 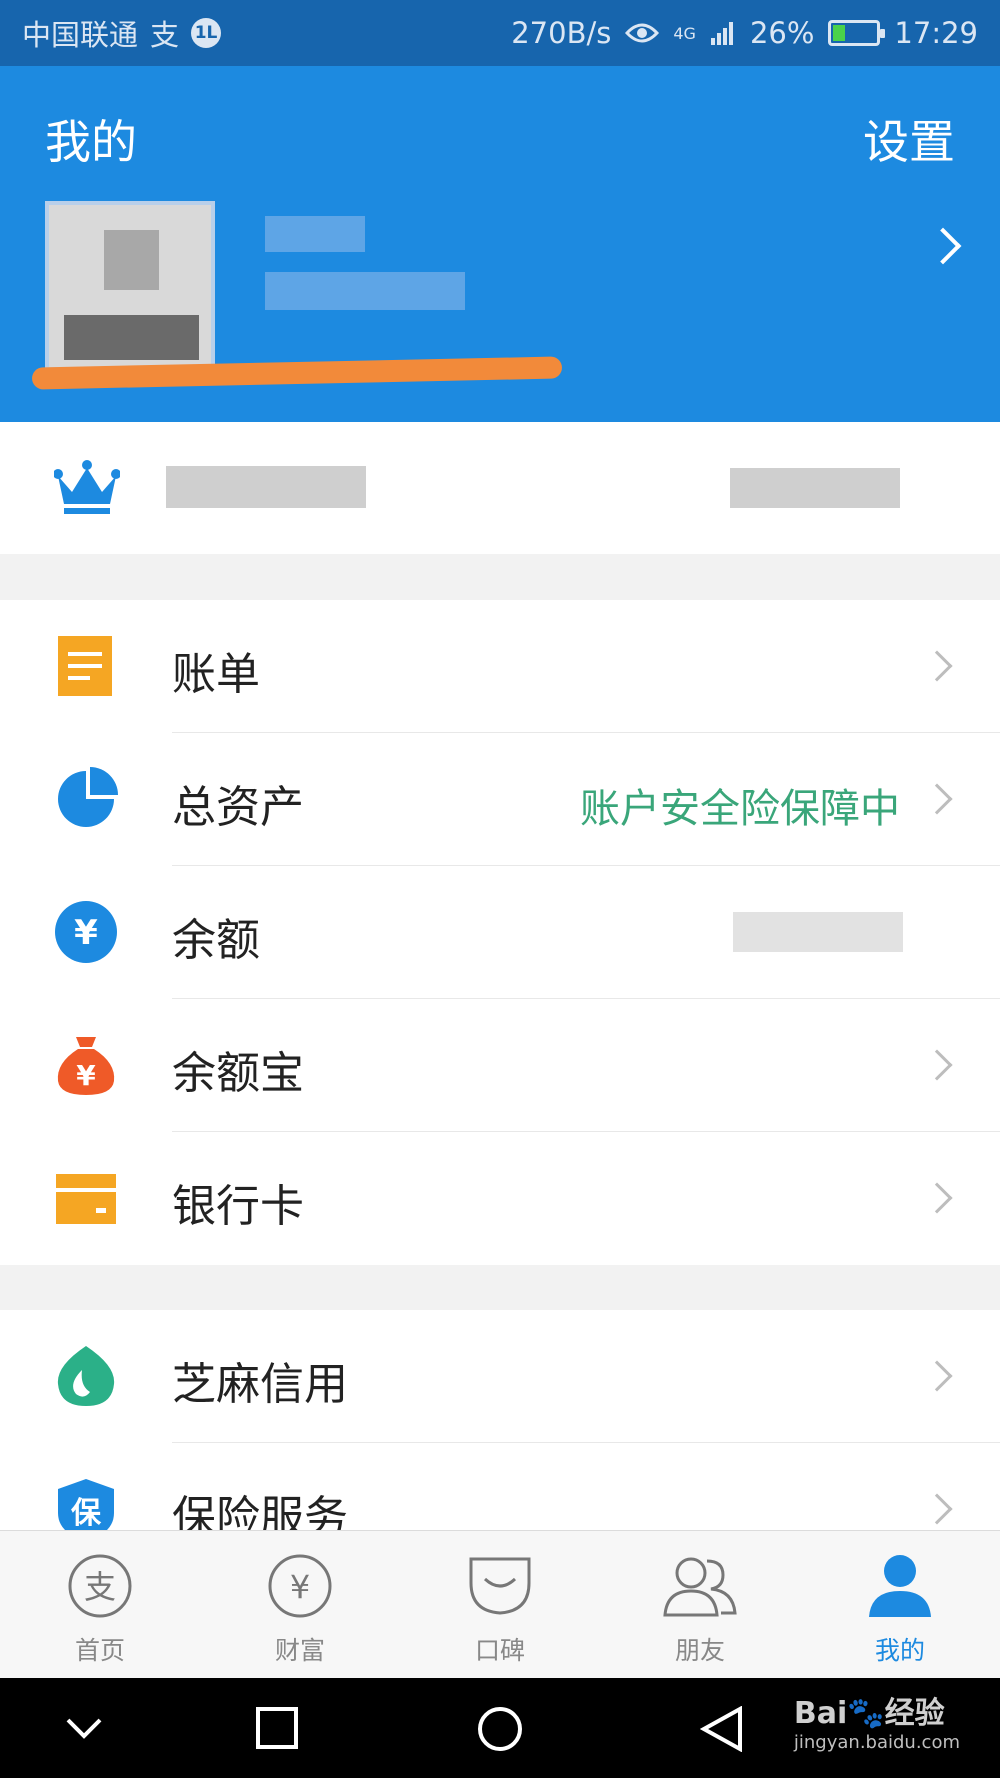 I want to click on network-speed: 270B/s, so click(x=561, y=33).